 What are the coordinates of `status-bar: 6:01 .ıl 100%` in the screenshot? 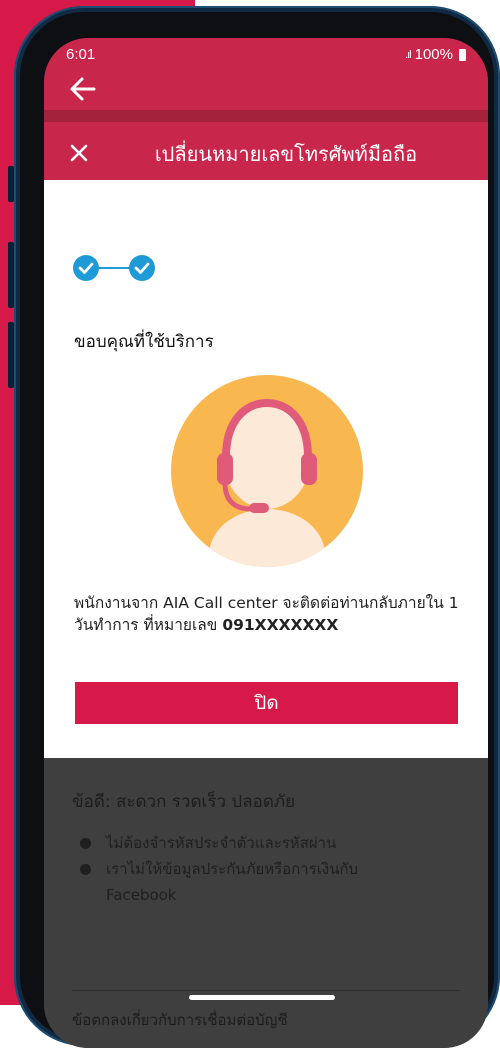 It's located at (266, 53).